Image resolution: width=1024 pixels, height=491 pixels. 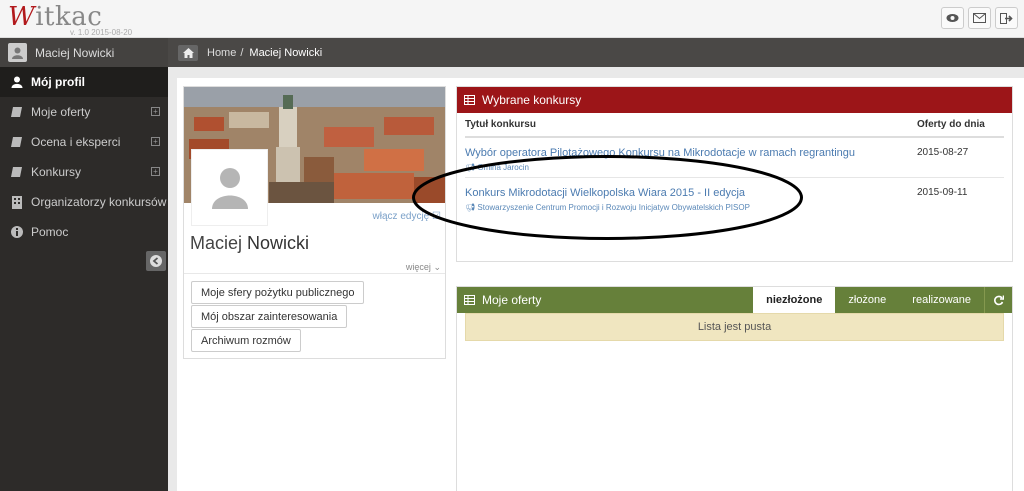 What do you see at coordinates (221, 53) in the screenshot?
I see `breadcrumb-home: Home` at bounding box center [221, 53].